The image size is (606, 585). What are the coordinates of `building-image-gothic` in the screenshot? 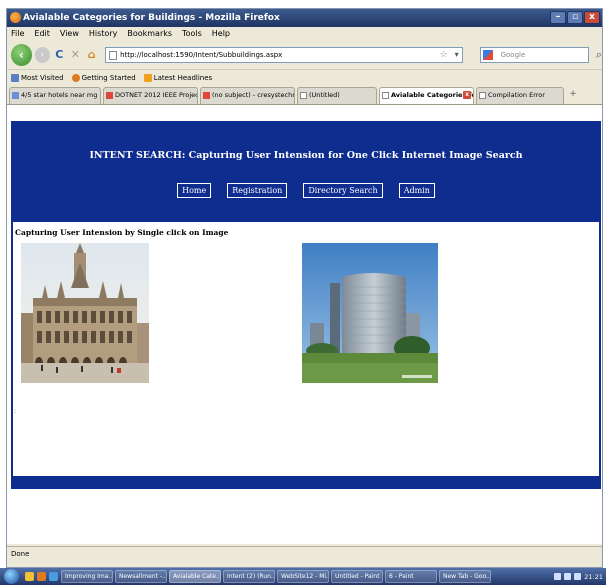 It's located at (85, 313).